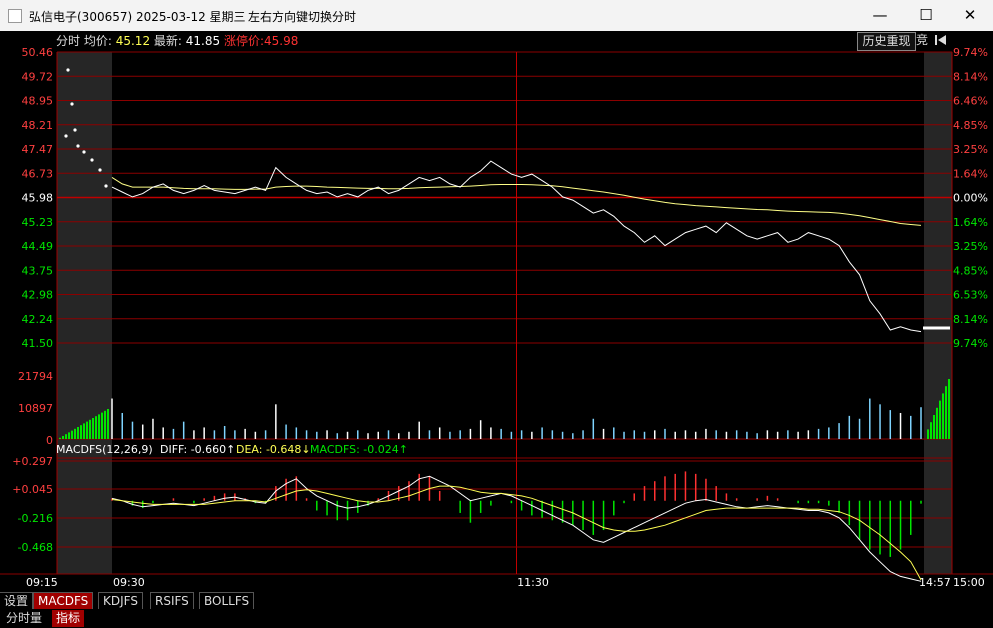 The image size is (993, 628). Describe the element at coordinates (38, 246) in the screenshot. I see `price-tick-label: 44.49` at that location.